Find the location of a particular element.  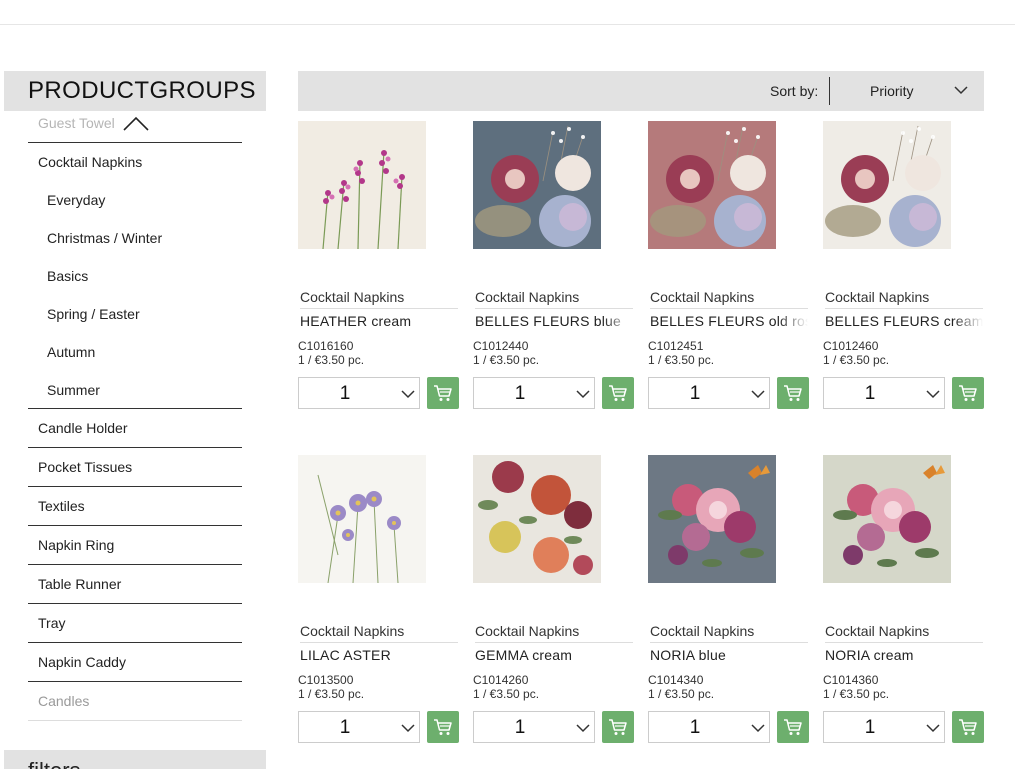

sidebar-item-spring-easter: Spring / Easter is located at coordinates (135, 314).